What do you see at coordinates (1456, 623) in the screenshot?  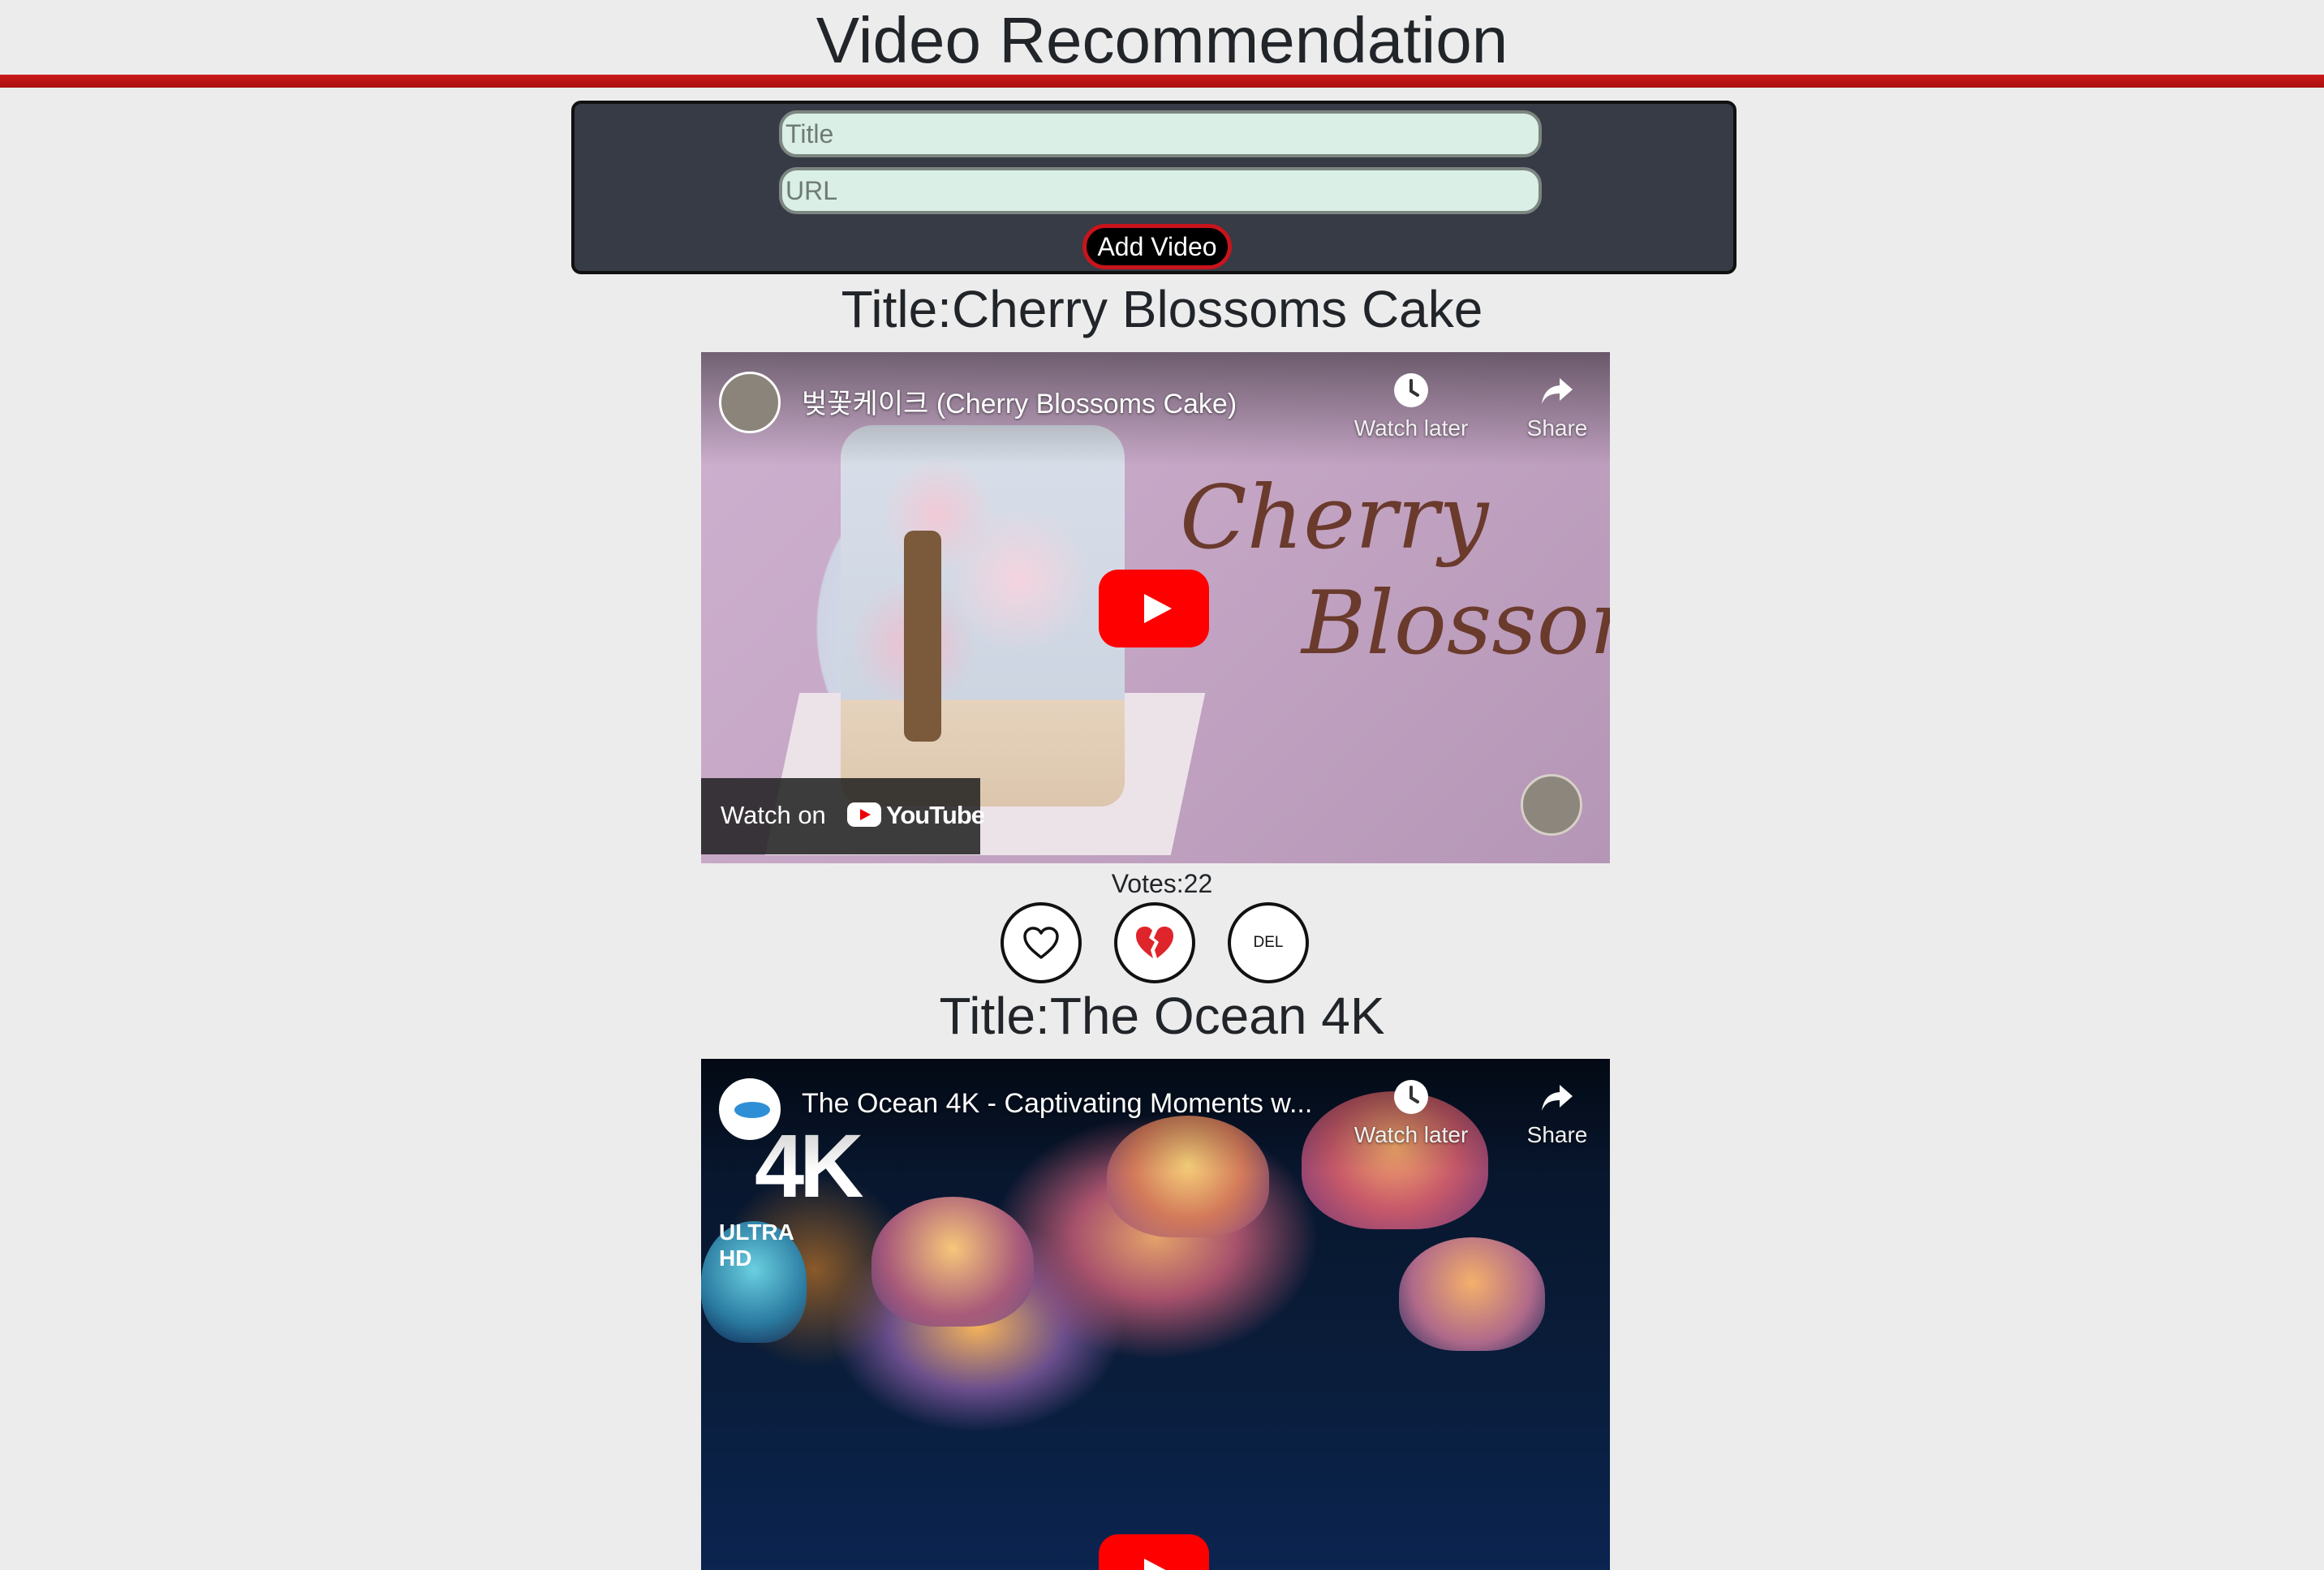 I see `thumbnail-script-blossom: Blossom` at bounding box center [1456, 623].